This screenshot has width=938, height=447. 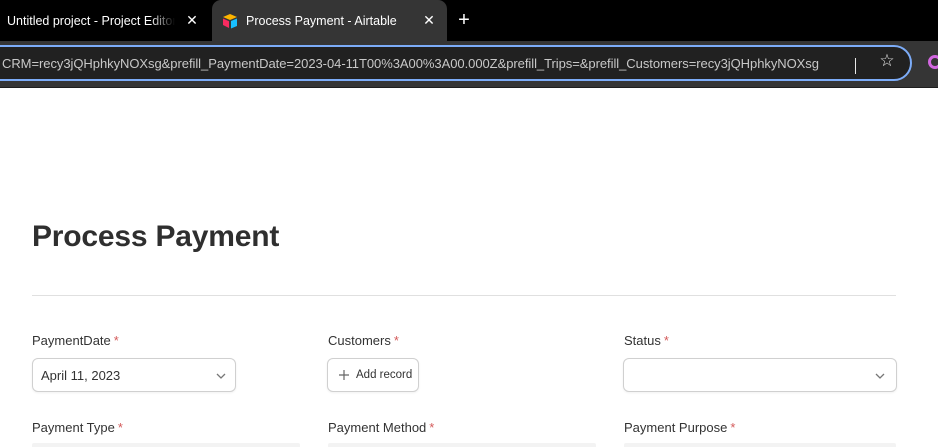 What do you see at coordinates (156, 236) in the screenshot?
I see `form-title: Process Payment` at bounding box center [156, 236].